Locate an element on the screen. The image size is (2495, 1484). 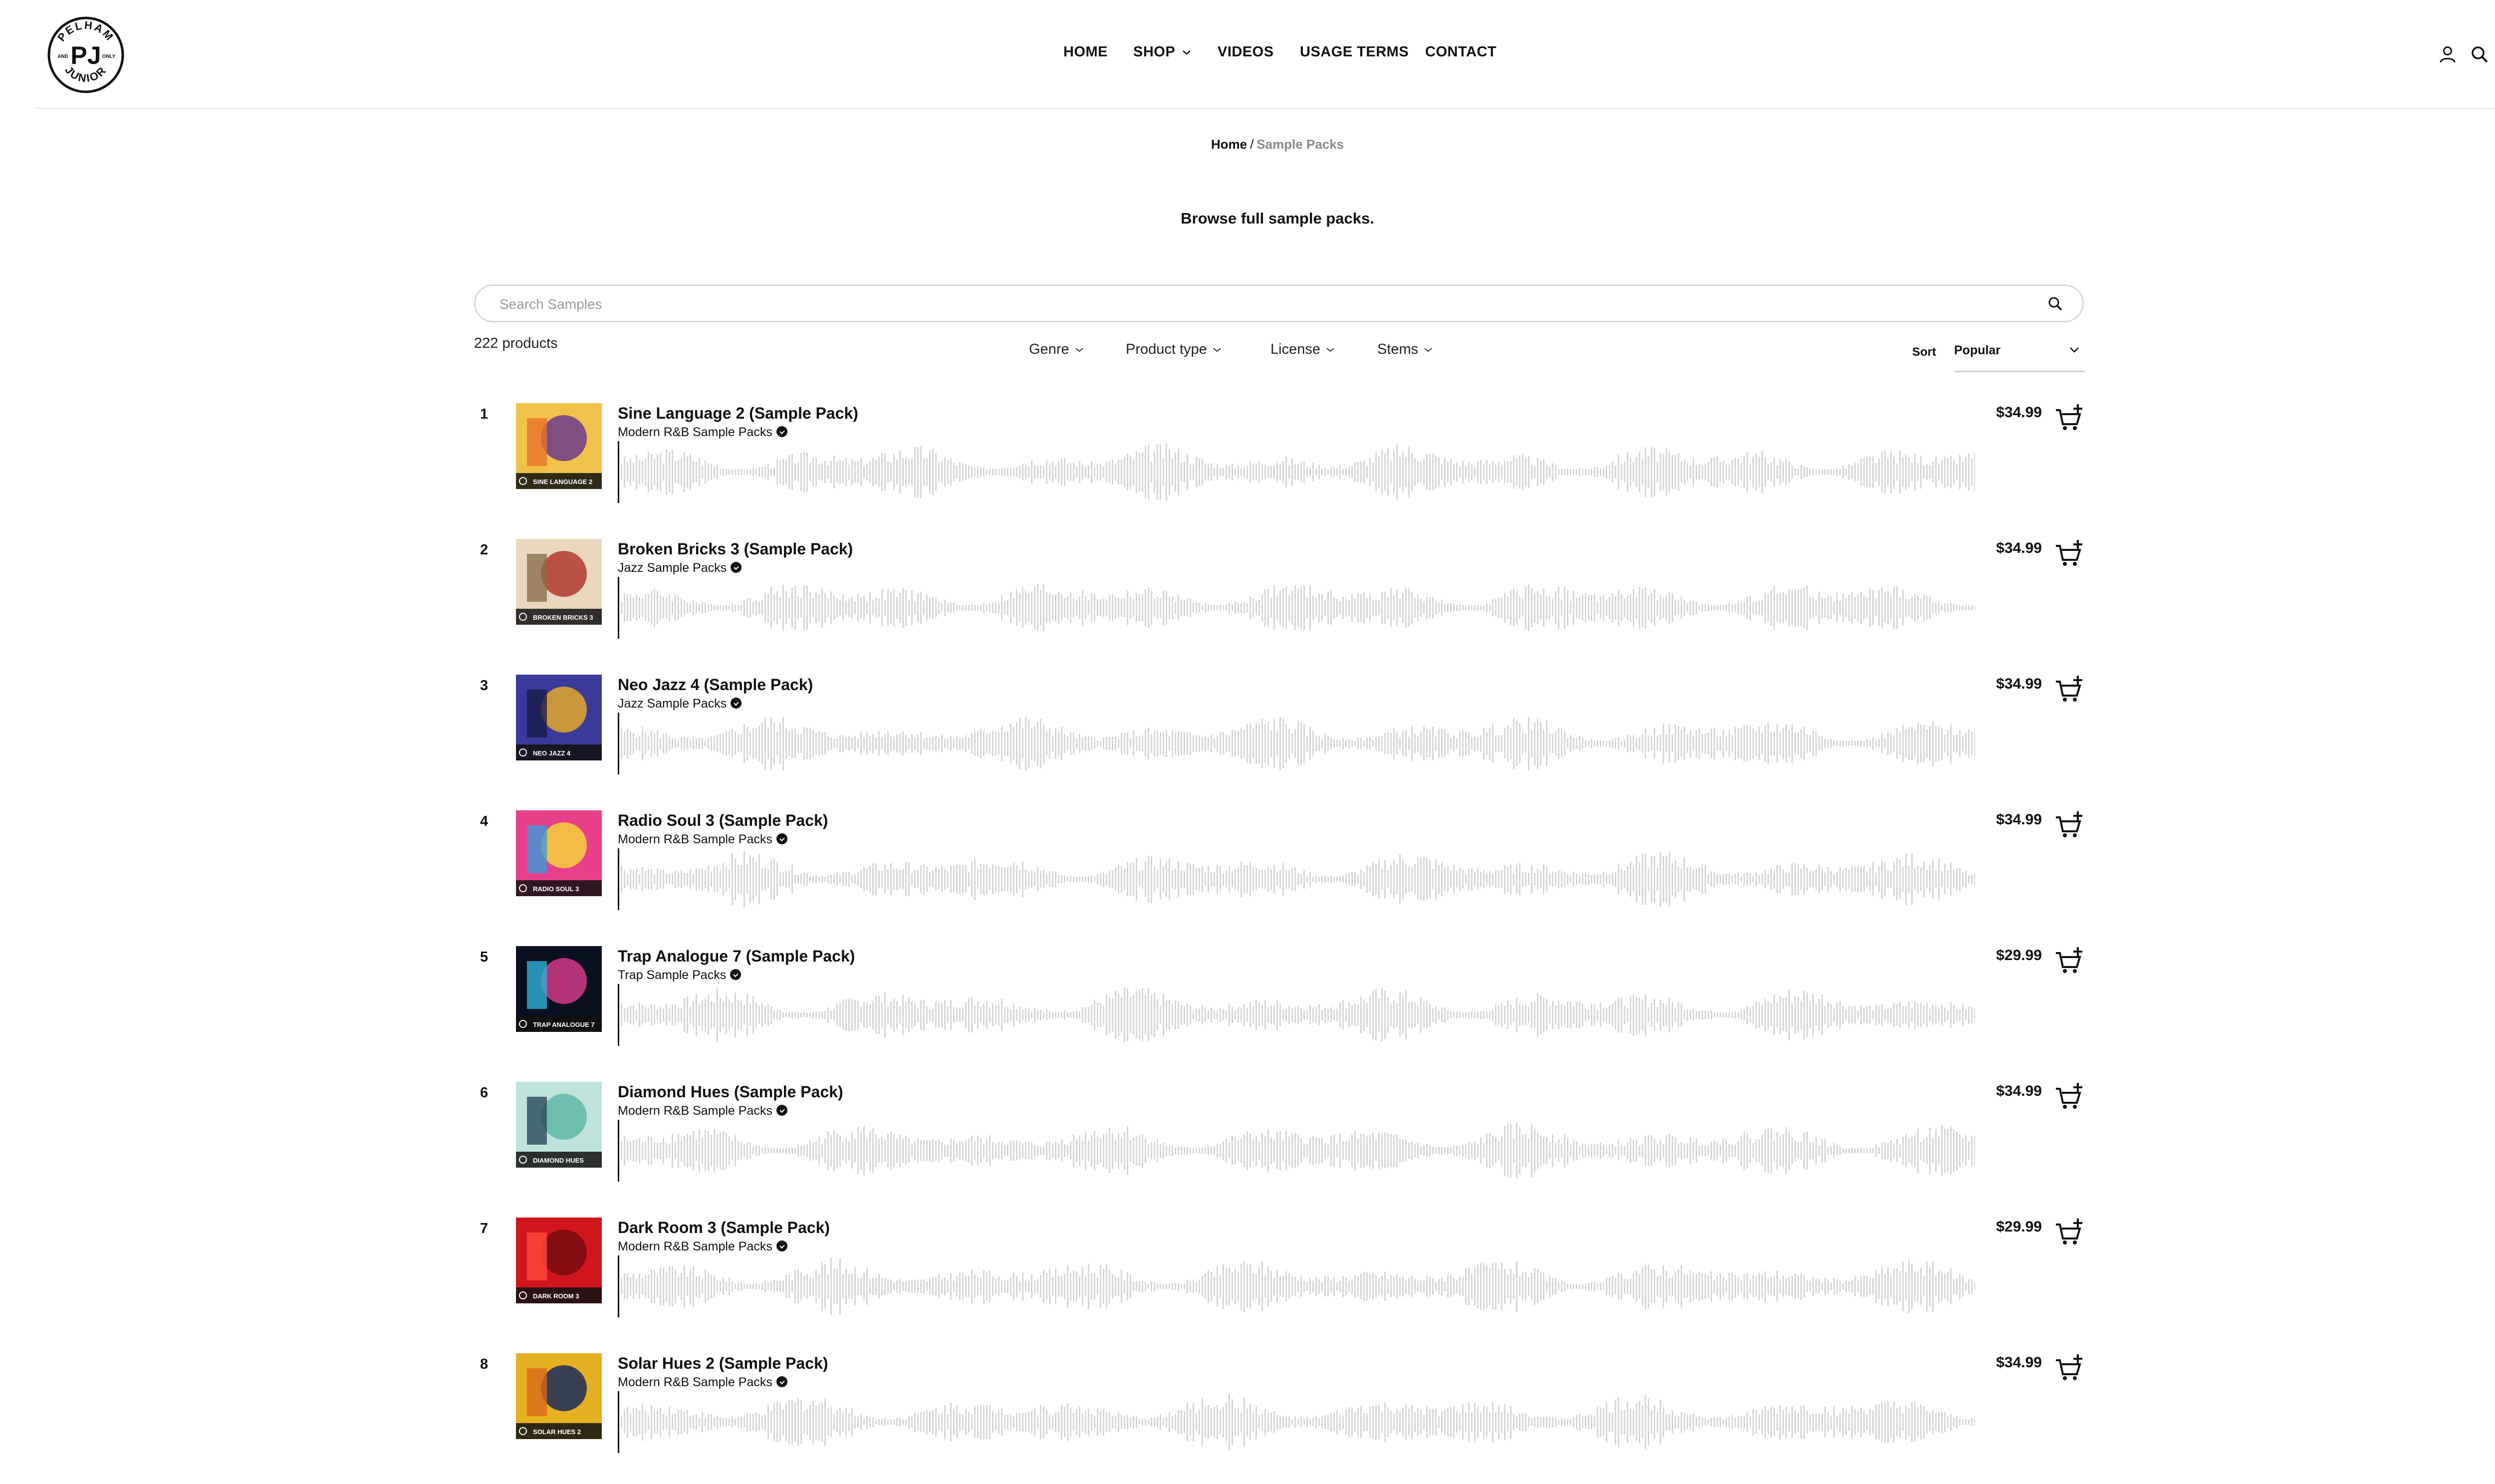
nav-contact: CONTACT is located at coordinates (1461, 52).